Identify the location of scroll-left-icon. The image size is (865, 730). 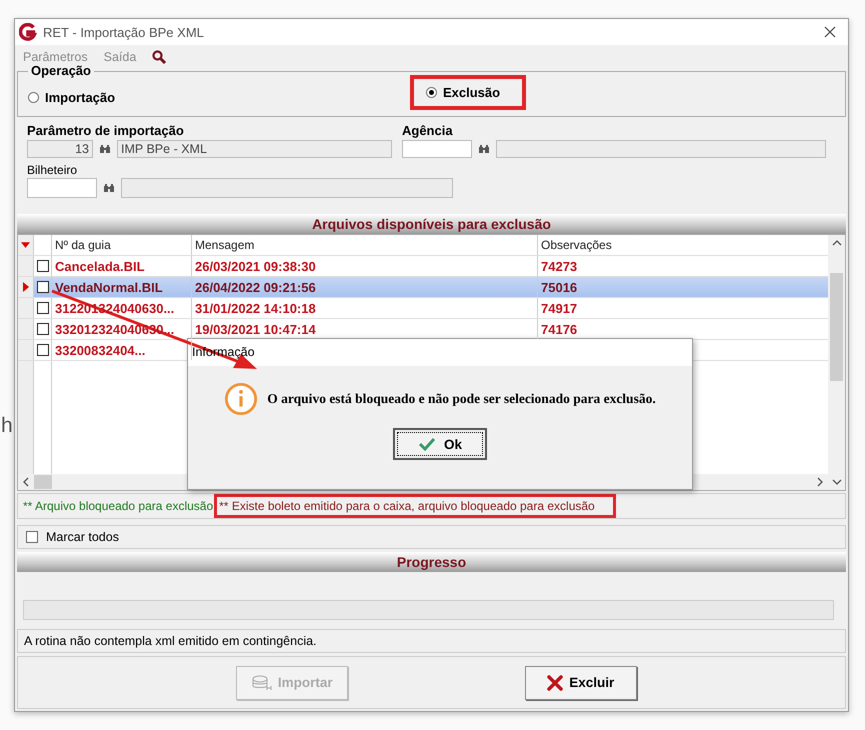
(26, 482).